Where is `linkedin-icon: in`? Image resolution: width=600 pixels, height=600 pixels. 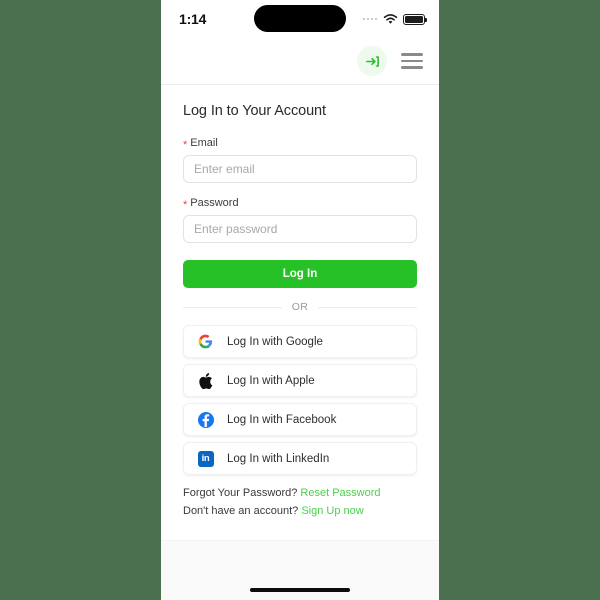
linkedin-icon: in is located at coordinates (205, 458).